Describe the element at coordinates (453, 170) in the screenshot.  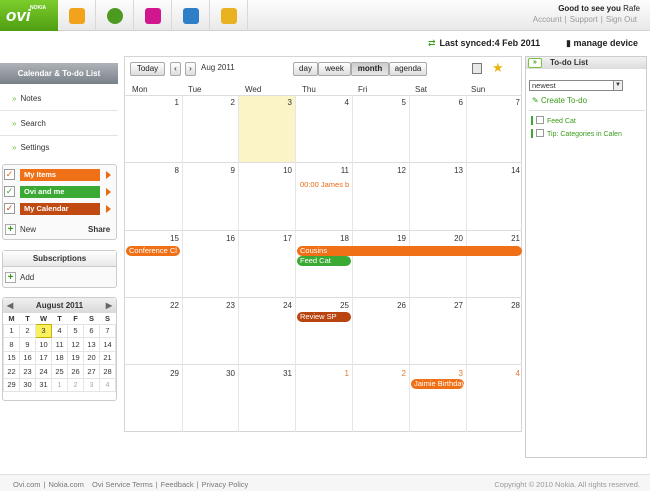
I see `day-number: 13` at that location.